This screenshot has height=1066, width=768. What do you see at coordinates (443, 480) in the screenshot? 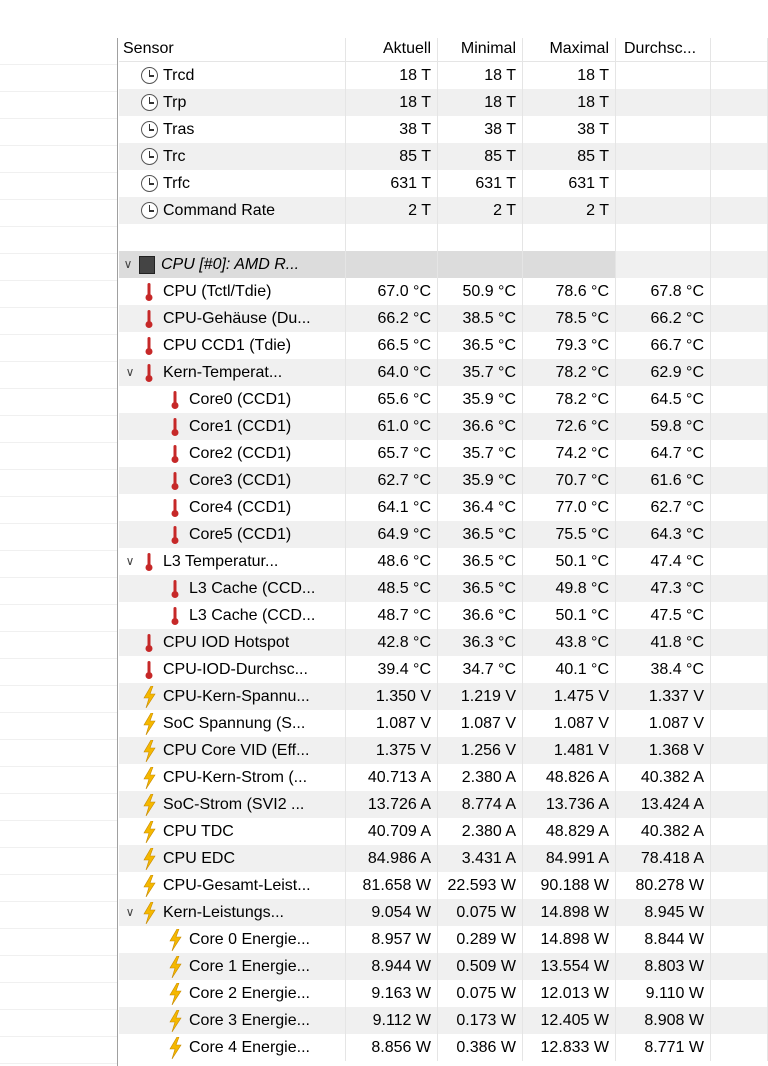
I see `table-row: Core3 (CCD1) 62.7 °C 35.9 °C 70.7 °C 61.6 °C` at bounding box center [443, 480].